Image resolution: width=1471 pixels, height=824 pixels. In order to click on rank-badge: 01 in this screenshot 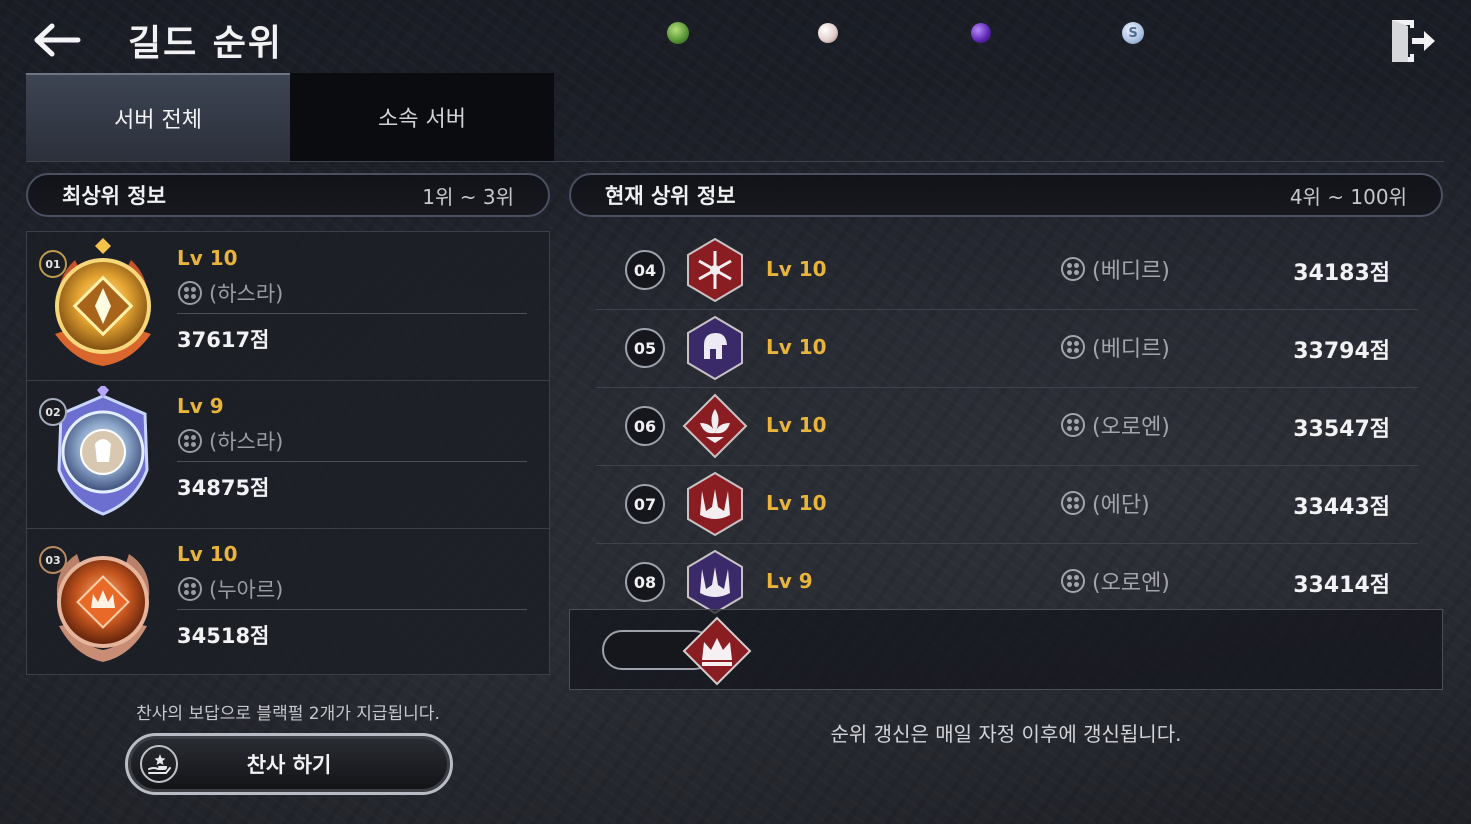, I will do `click(53, 264)`.